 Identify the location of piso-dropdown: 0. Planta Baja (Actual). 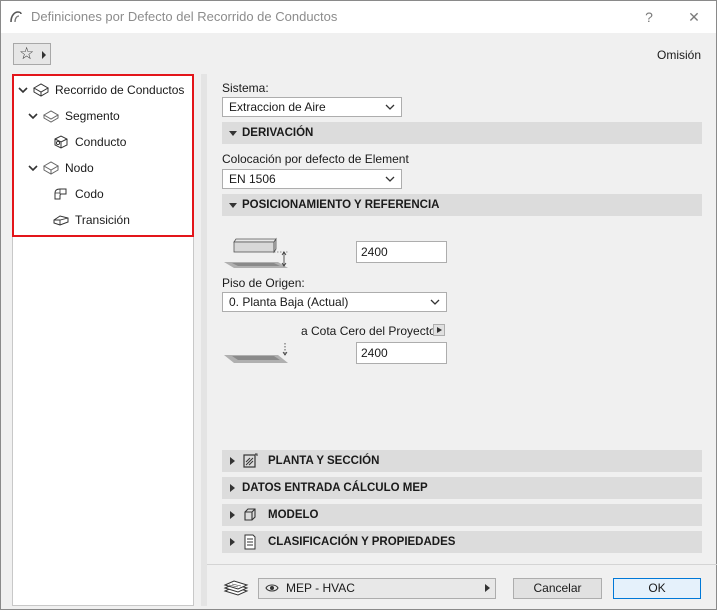
(334, 302).